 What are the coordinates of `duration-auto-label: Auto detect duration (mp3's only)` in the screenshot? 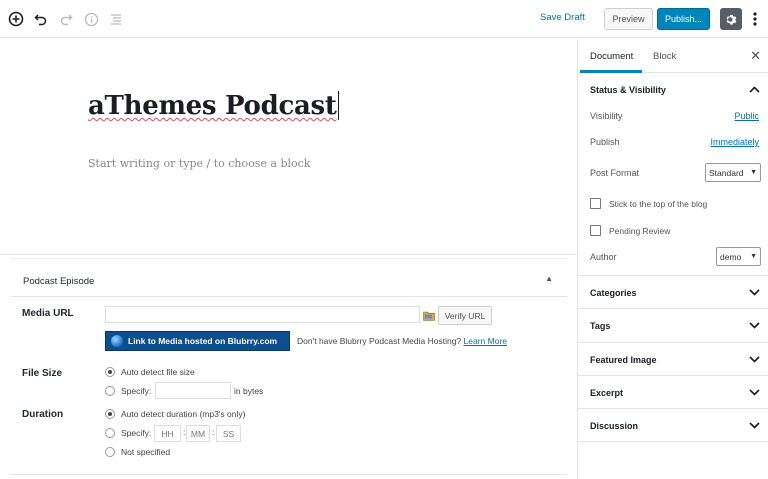 It's located at (183, 414).